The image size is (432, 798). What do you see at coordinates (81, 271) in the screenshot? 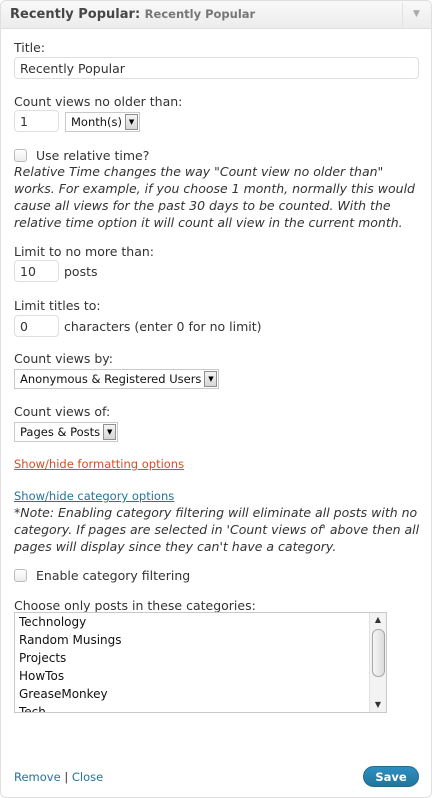
I see `limit-suffix: posts` at bounding box center [81, 271].